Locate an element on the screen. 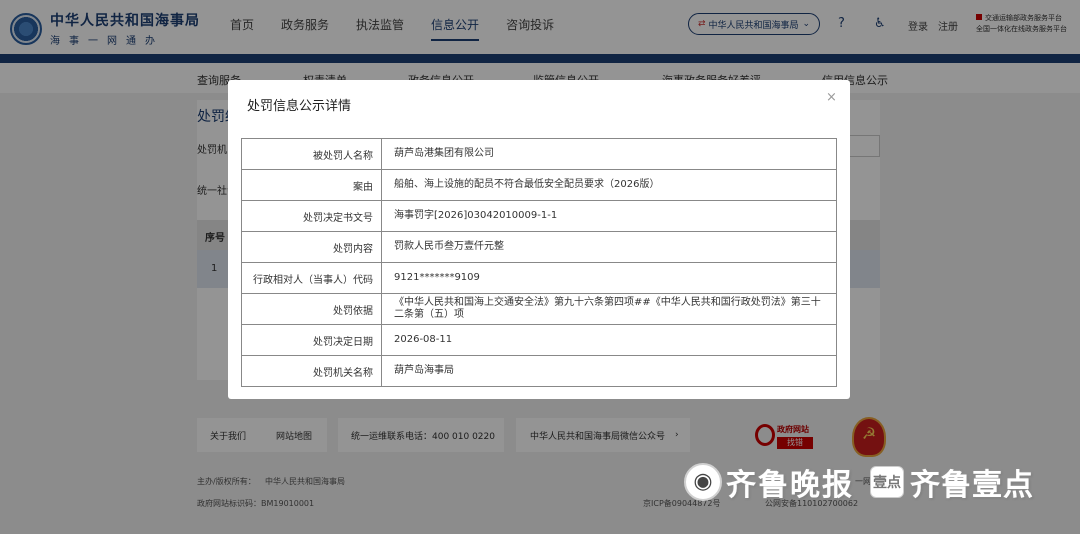 The height and width of the screenshot is (534, 1080). modal-title: 处罚信息公示详情 is located at coordinates (299, 106).